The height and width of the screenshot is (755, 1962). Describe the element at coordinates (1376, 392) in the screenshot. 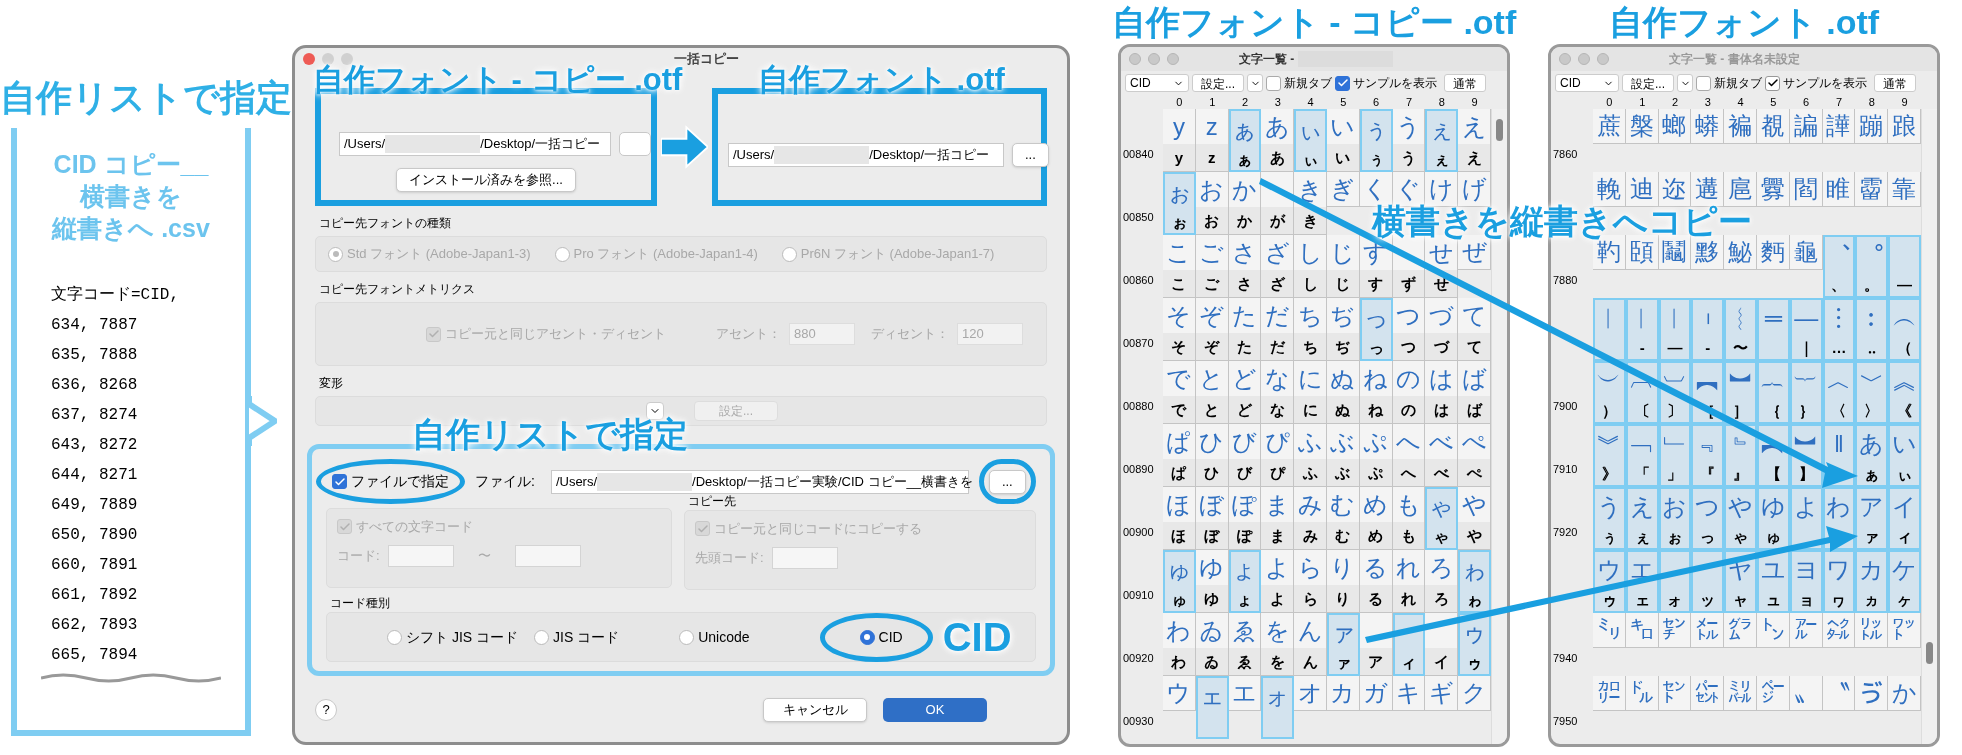

I see `character-cell: ね ね` at that location.